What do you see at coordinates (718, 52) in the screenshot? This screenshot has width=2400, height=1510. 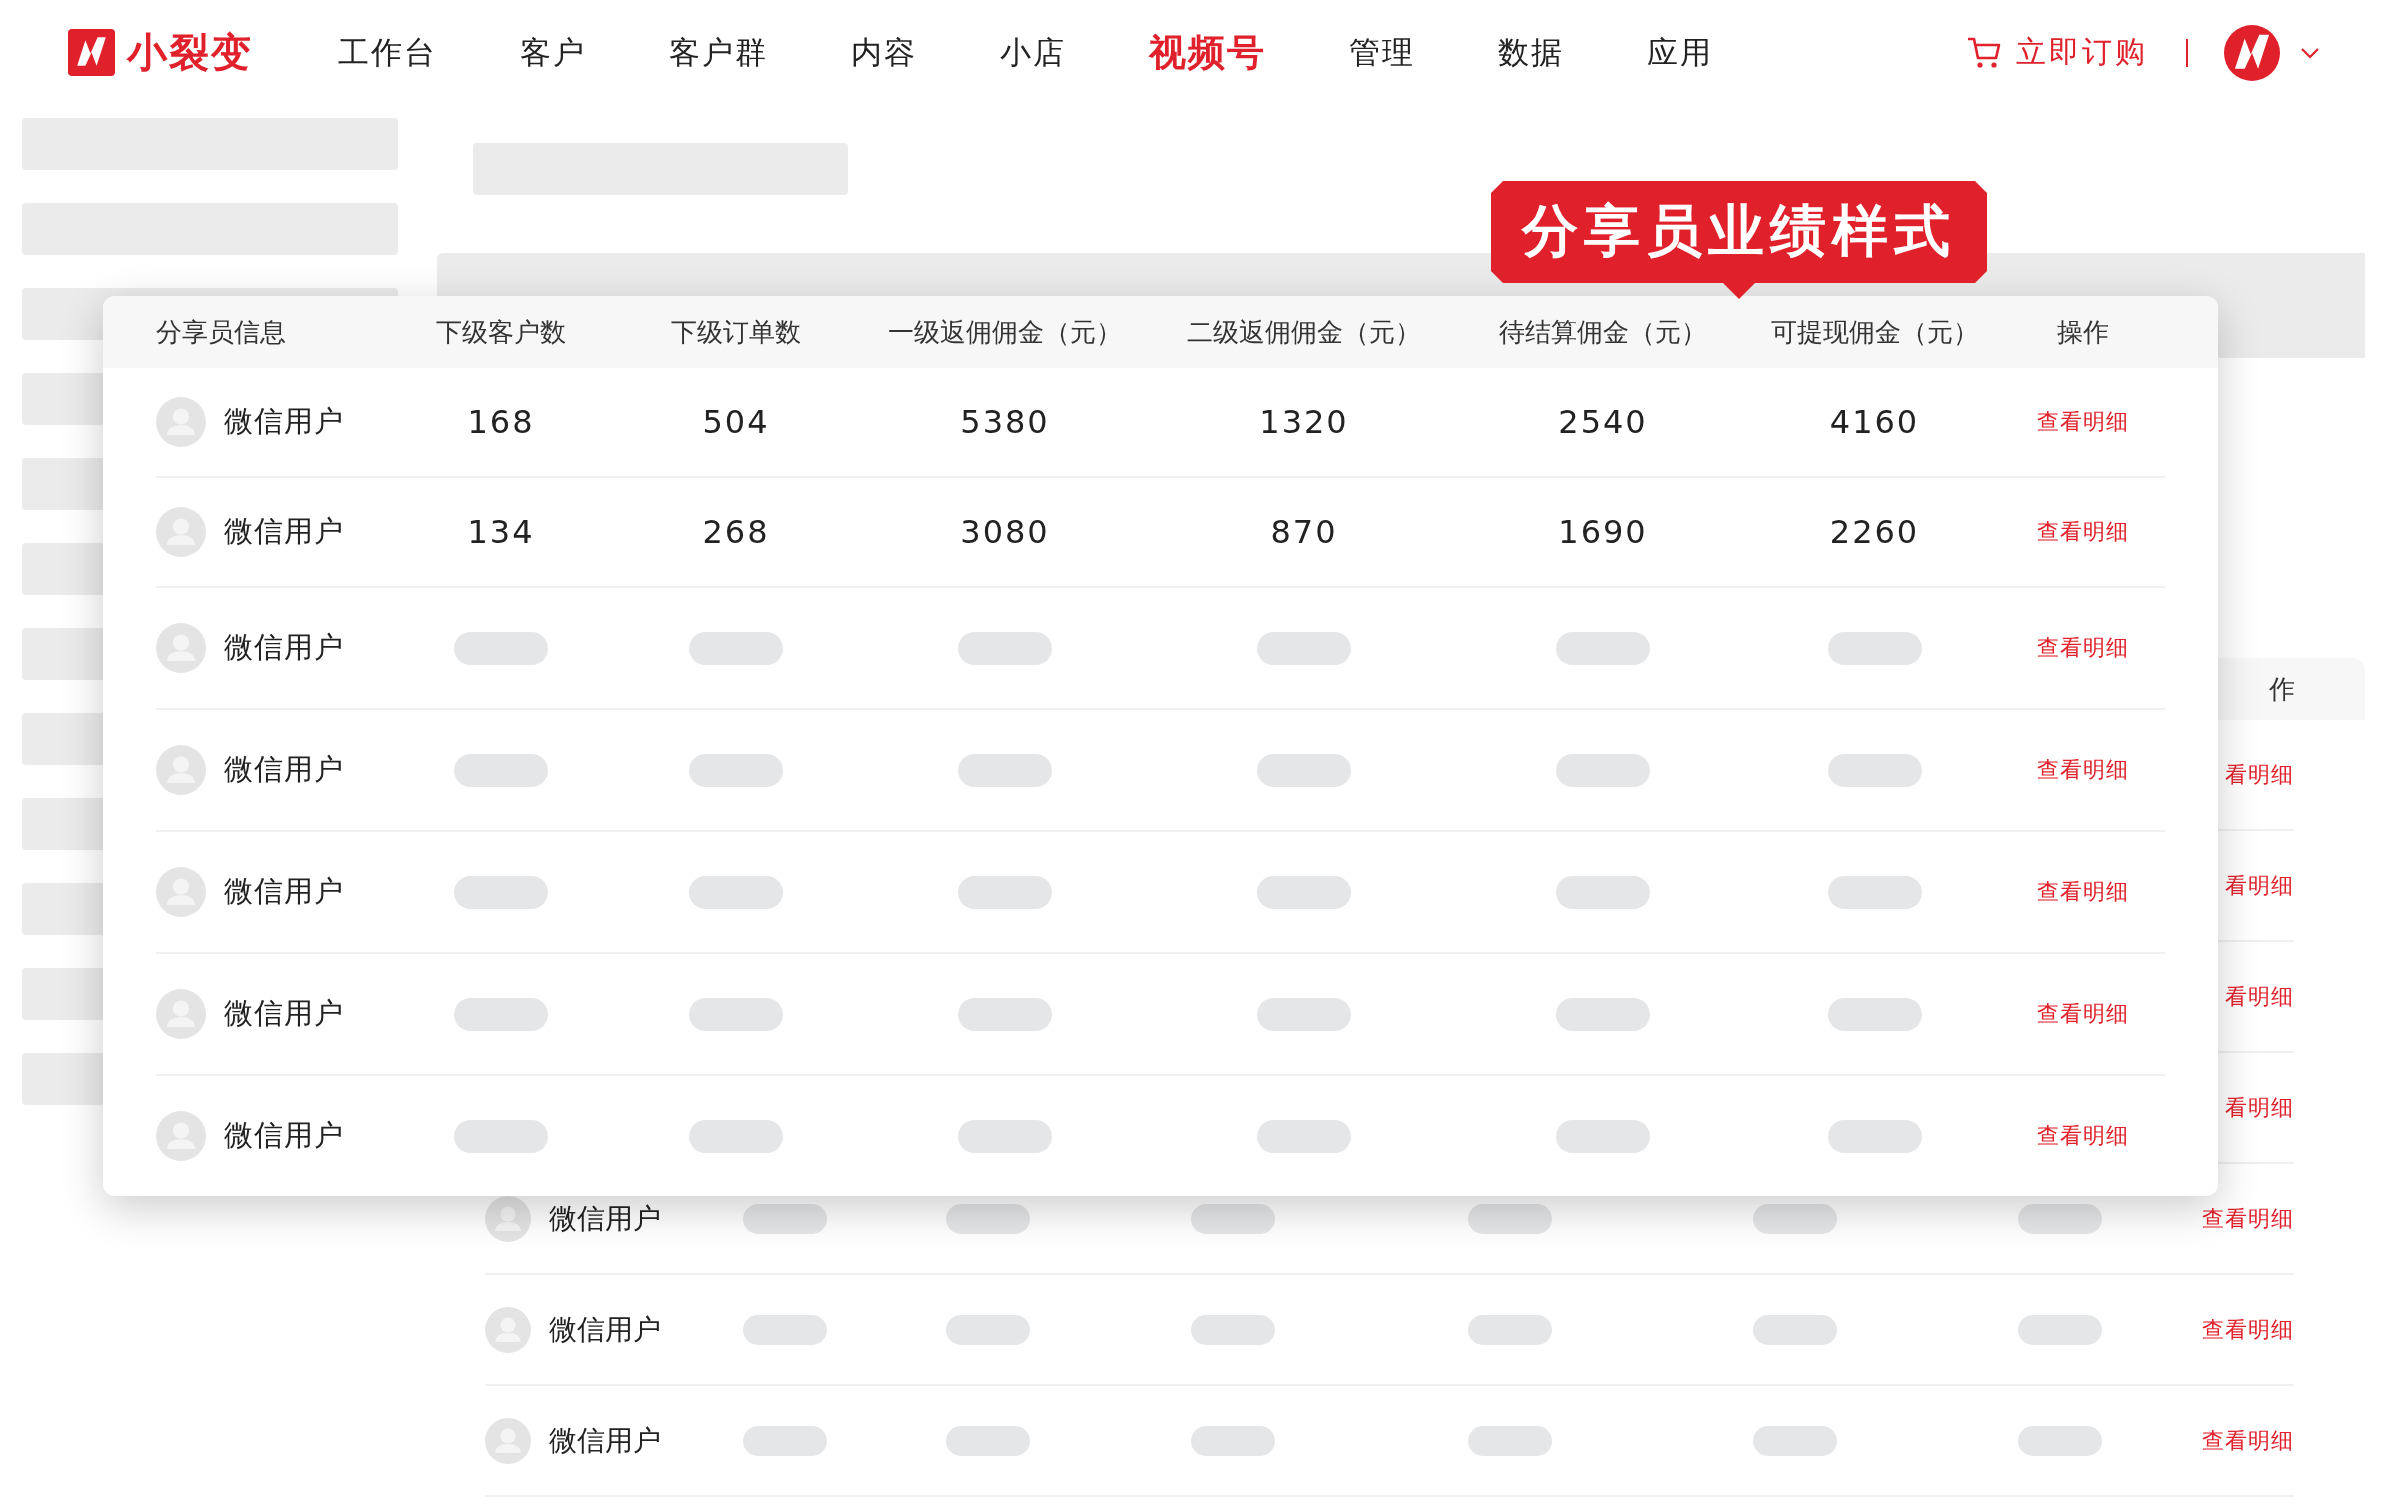 I see `nav-tab: 客户群` at bounding box center [718, 52].